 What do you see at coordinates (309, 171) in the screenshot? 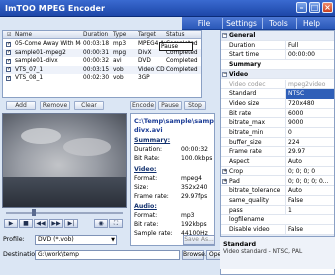
I see `property-value: 0; 0; 0; 0` at bounding box center [309, 171].